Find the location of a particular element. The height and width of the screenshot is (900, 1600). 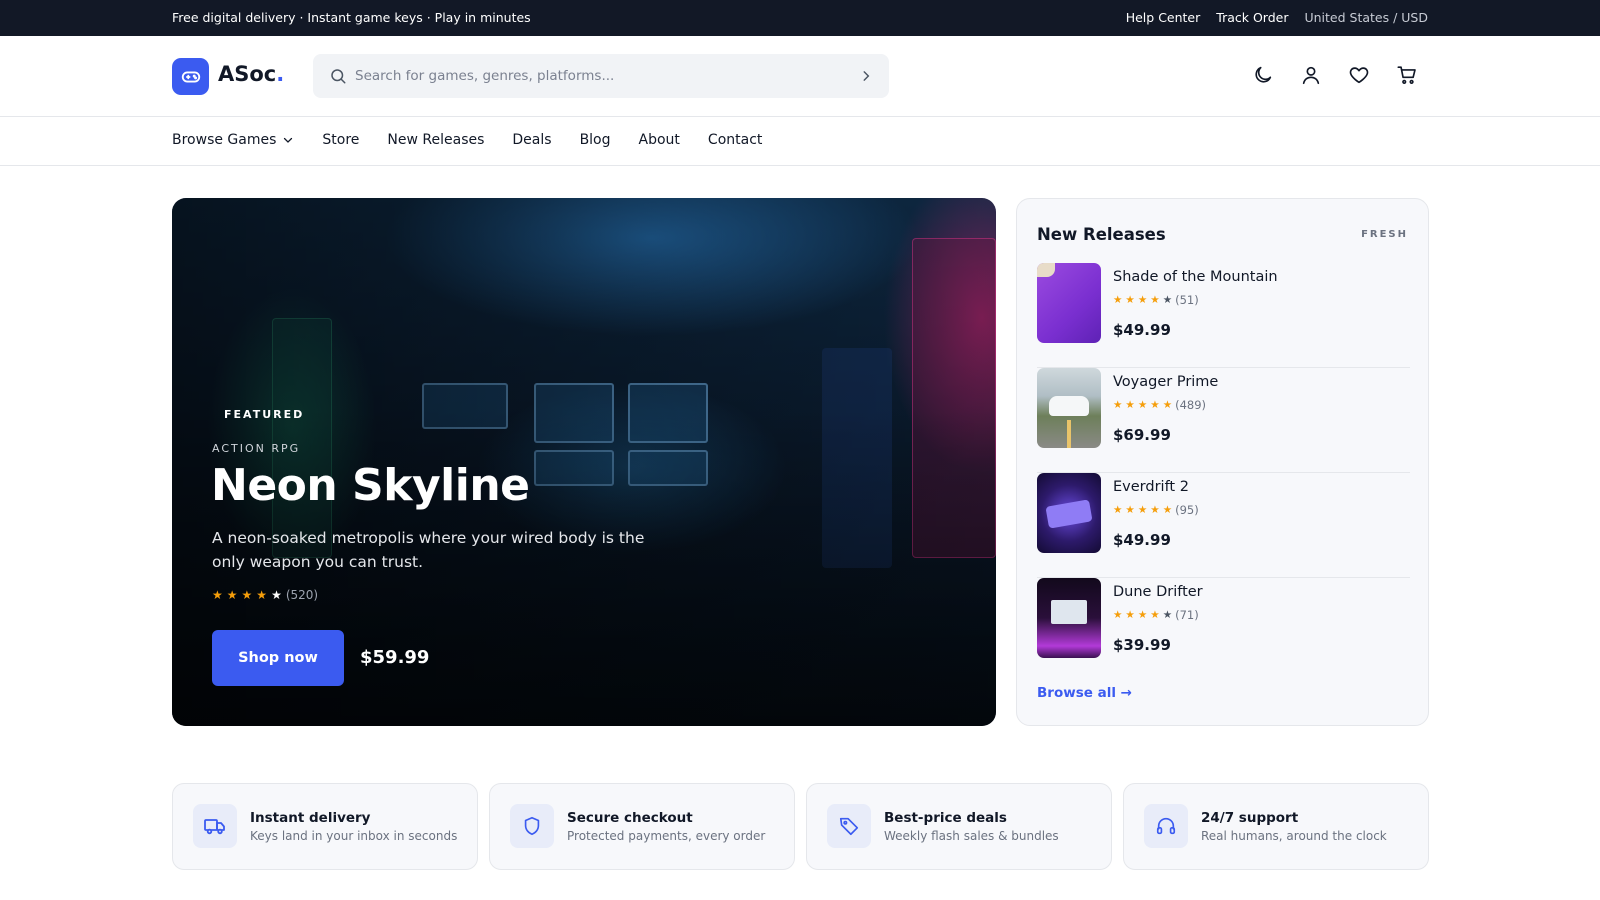

user-icon is located at coordinates (1312, 76).